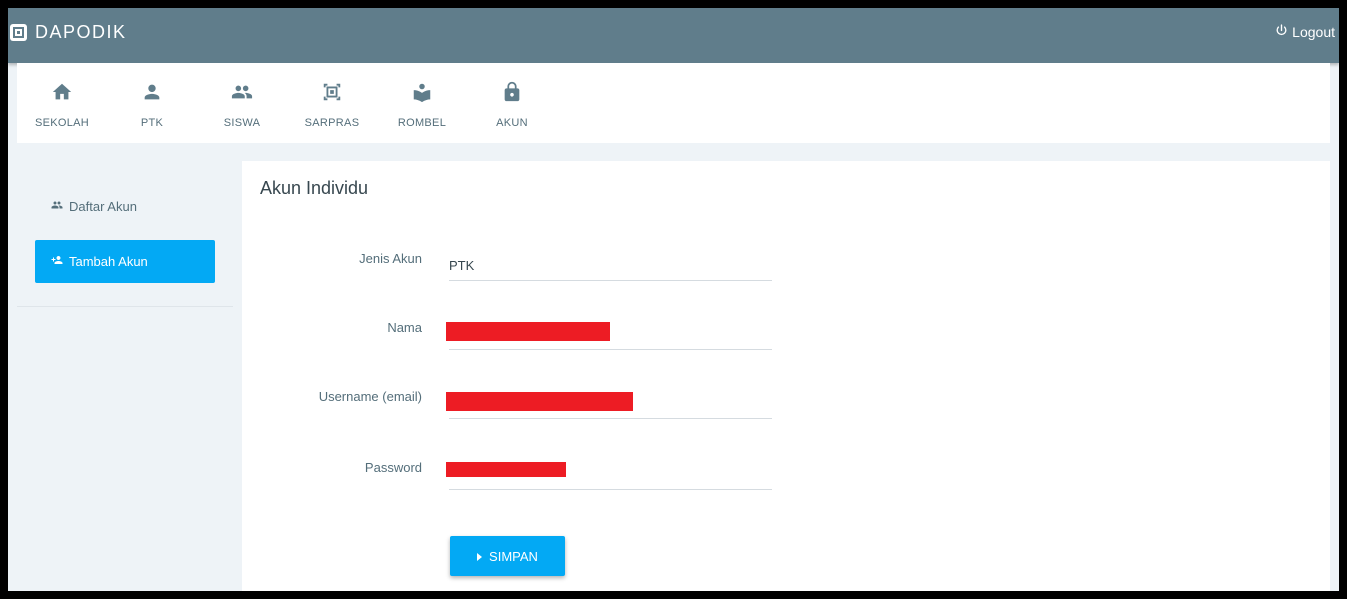 Image resolution: width=1347 pixels, height=599 pixels. I want to click on top-bar: DAPODIK Logout, so click(673, 35).